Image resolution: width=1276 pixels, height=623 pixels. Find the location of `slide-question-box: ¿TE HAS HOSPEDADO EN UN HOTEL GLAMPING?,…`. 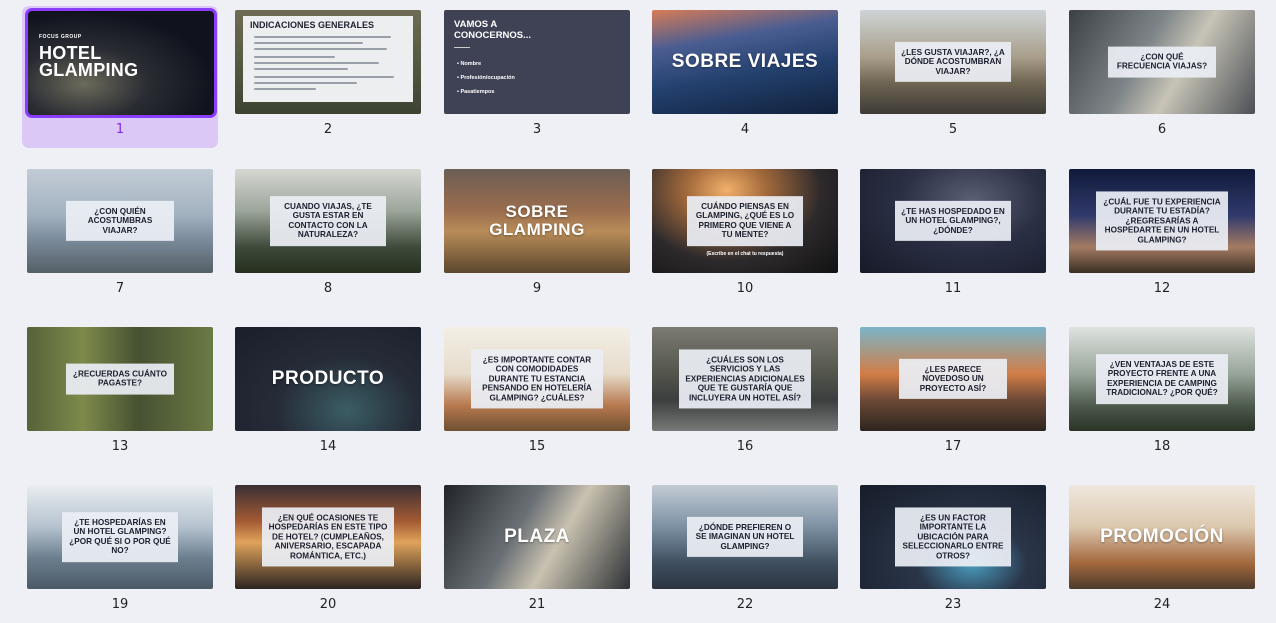

slide-question-box: ¿TE HAS HOSPEDADO EN UN HOTEL GLAMPING?,… is located at coordinates (953, 221).